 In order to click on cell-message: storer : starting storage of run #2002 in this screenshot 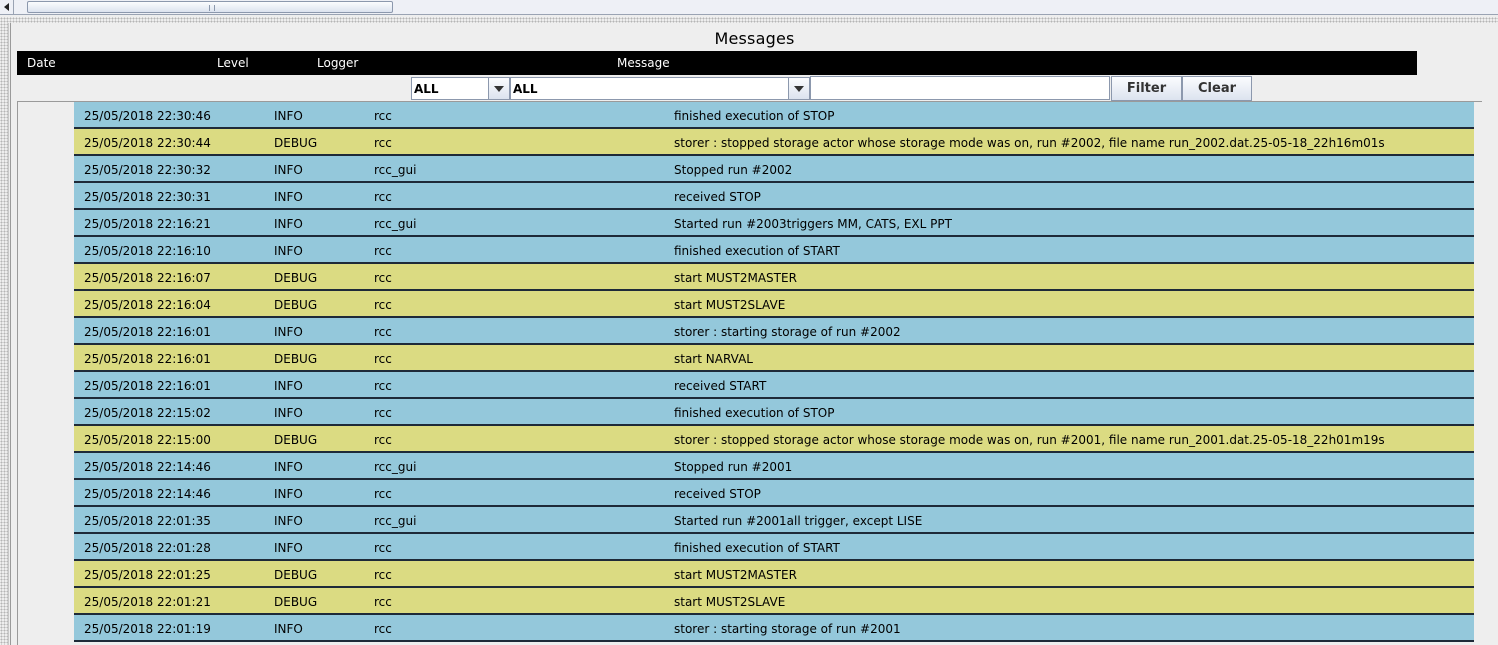, I will do `click(787, 332)`.